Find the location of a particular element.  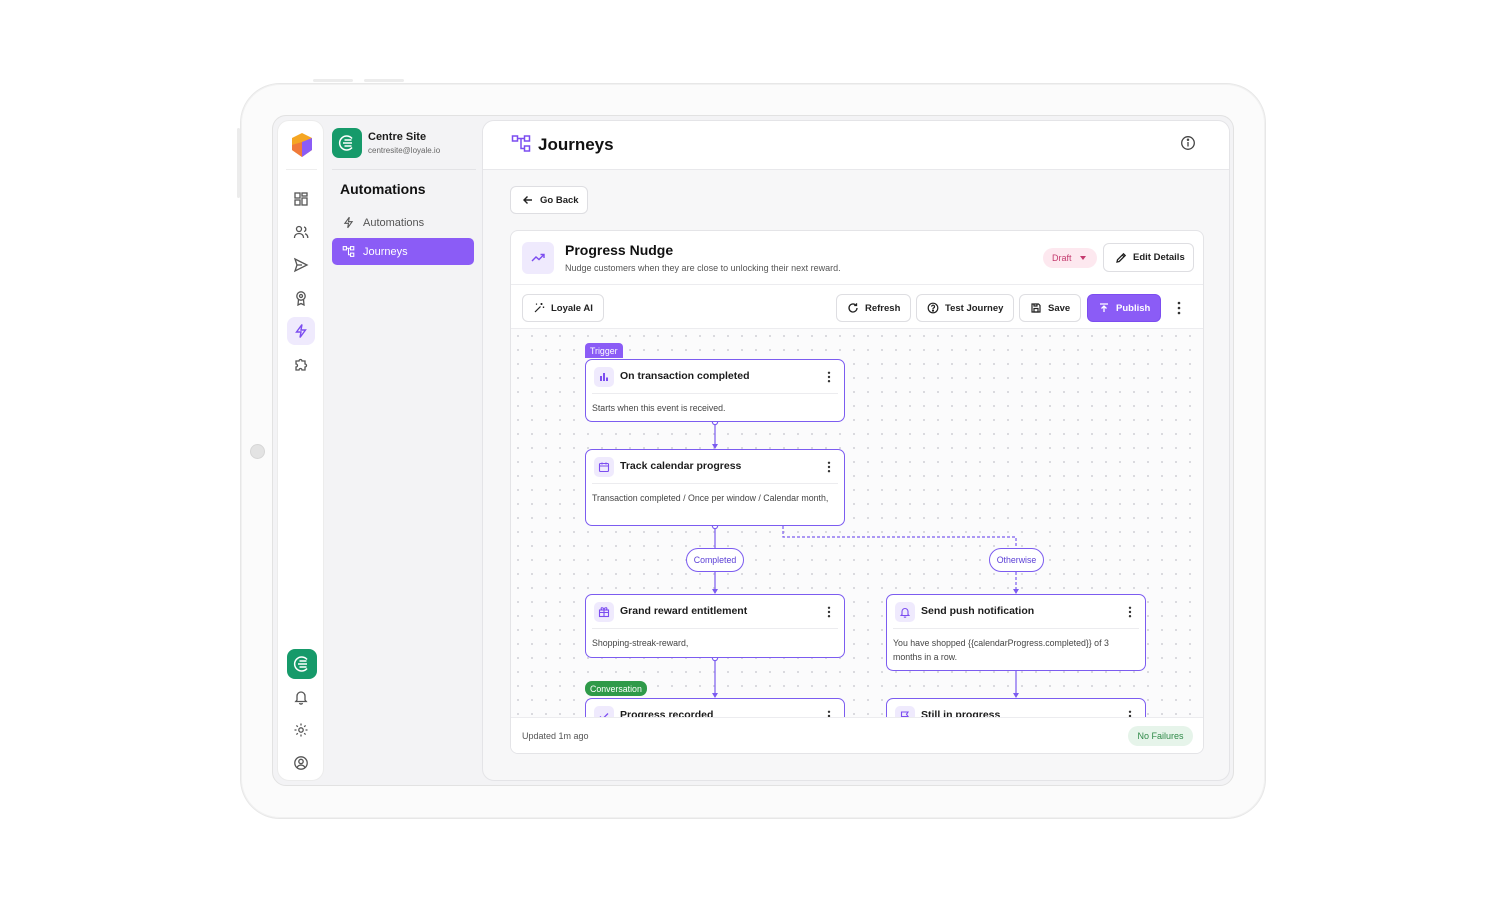

journey-title: Progress Nudge is located at coordinates (619, 250).